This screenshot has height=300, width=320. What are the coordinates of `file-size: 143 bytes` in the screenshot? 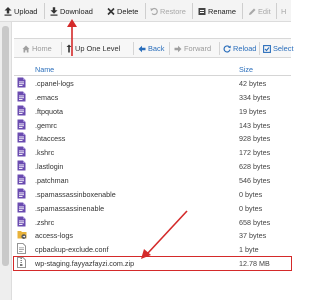 It's located at (255, 125).